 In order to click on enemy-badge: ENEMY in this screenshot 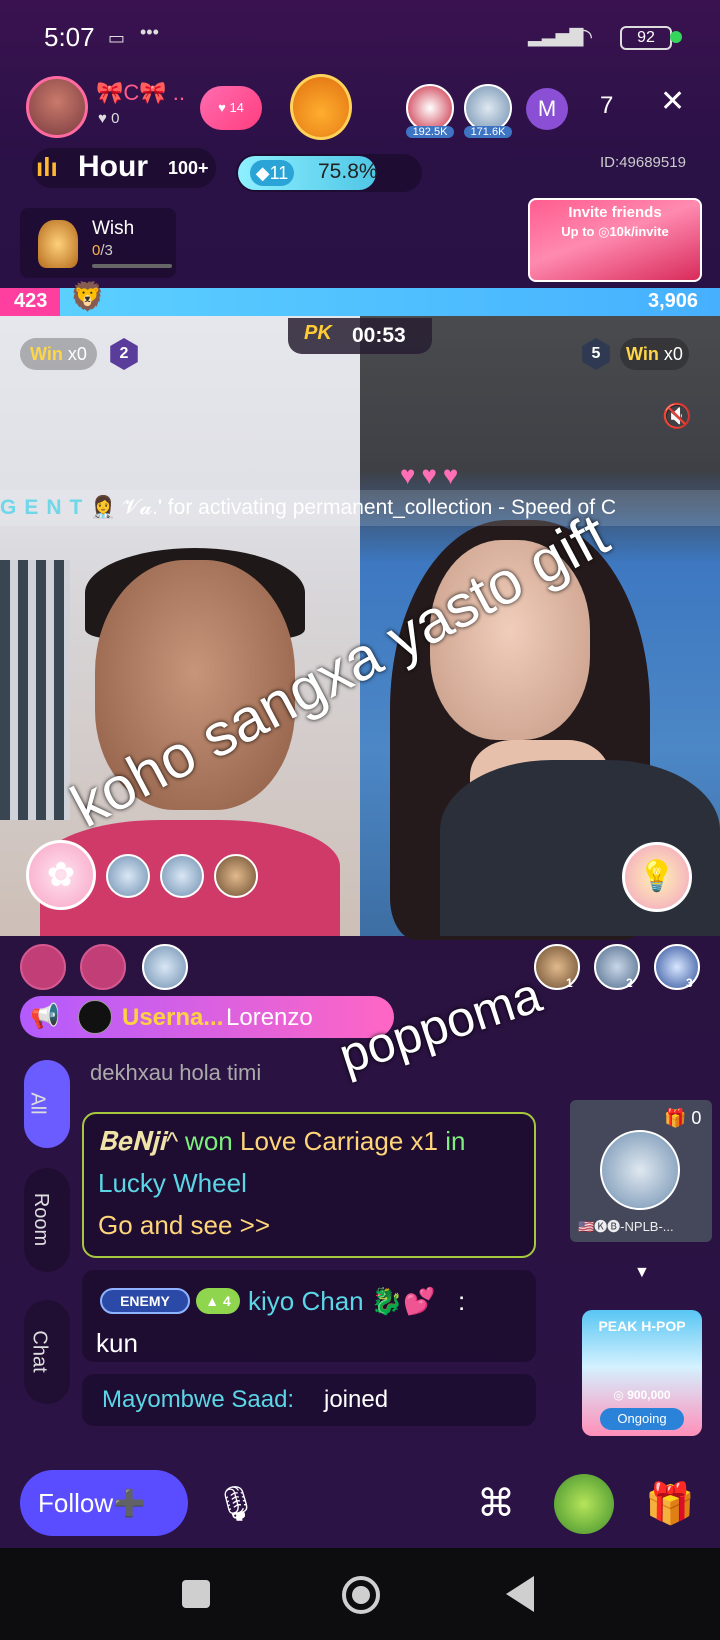, I will do `click(145, 1301)`.